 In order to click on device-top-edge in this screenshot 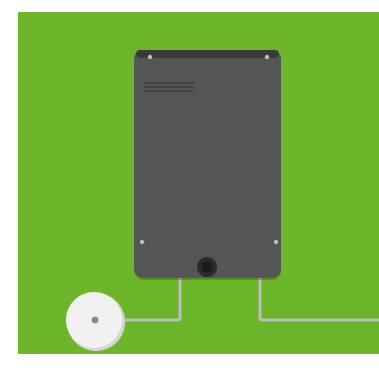, I will do `click(207, 54)`.